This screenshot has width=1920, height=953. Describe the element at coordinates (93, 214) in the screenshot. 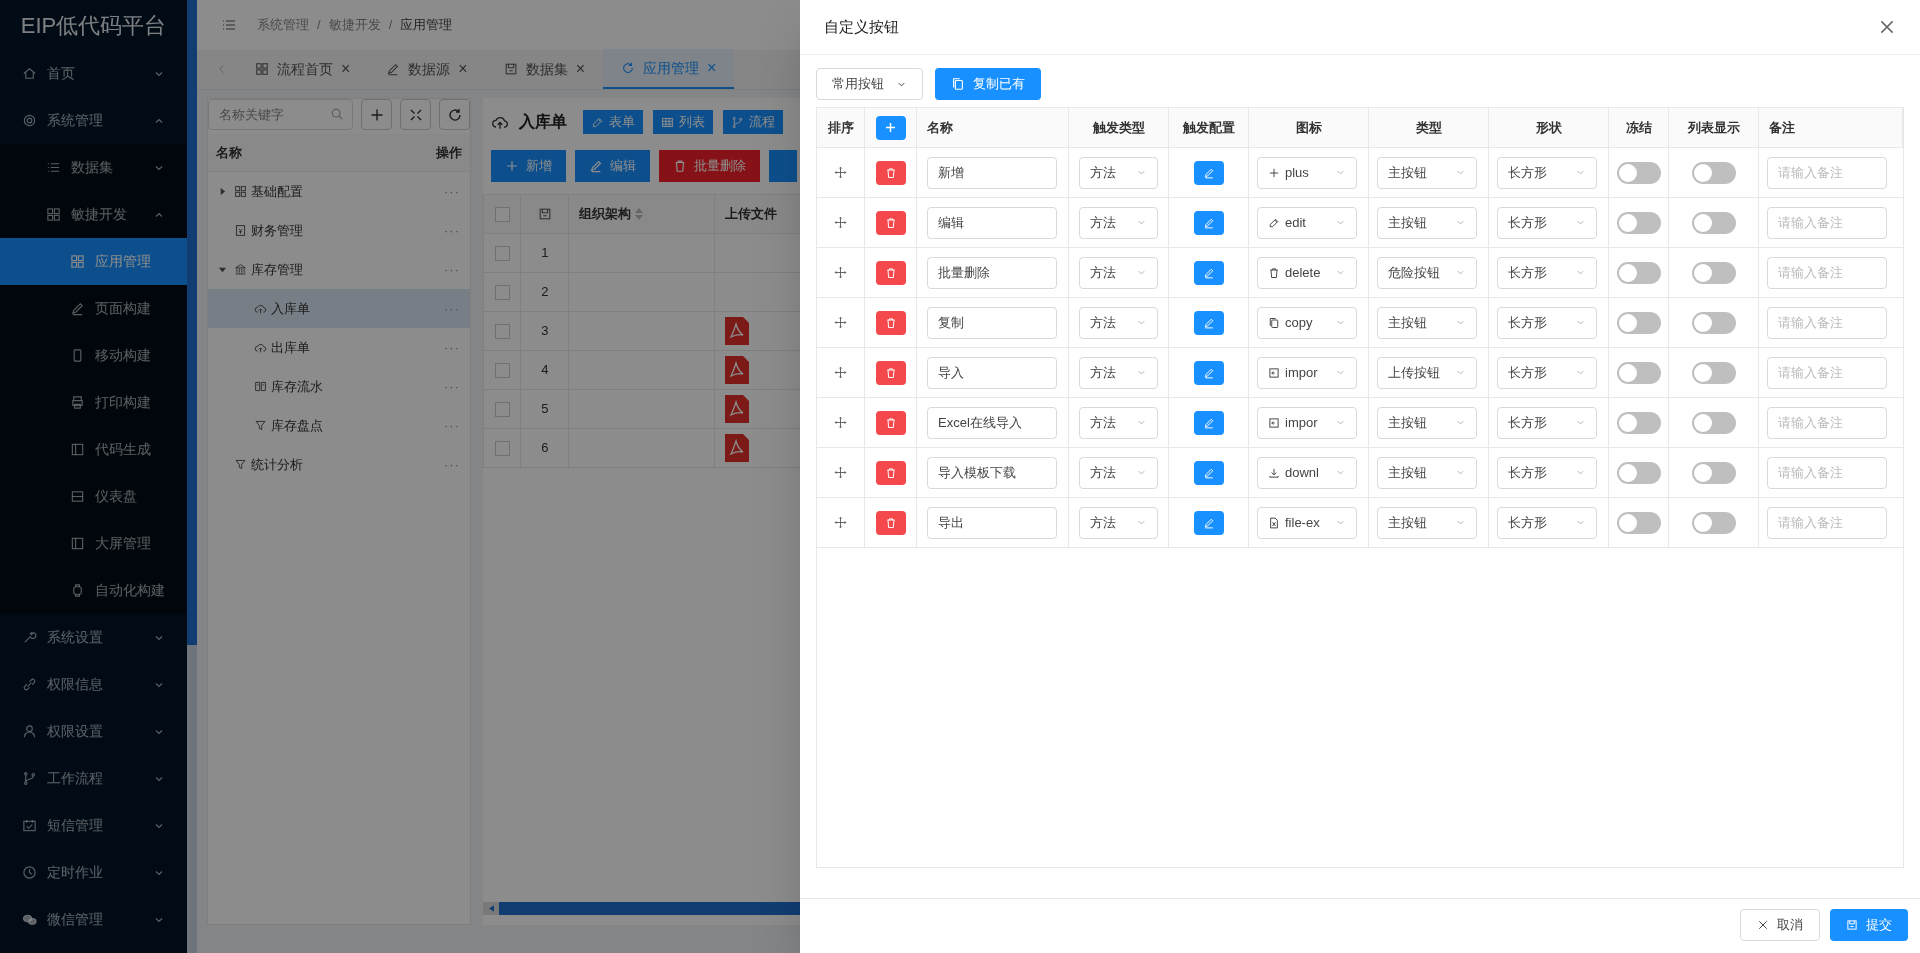

I see `menu-group: 敏捷开发` at that location.